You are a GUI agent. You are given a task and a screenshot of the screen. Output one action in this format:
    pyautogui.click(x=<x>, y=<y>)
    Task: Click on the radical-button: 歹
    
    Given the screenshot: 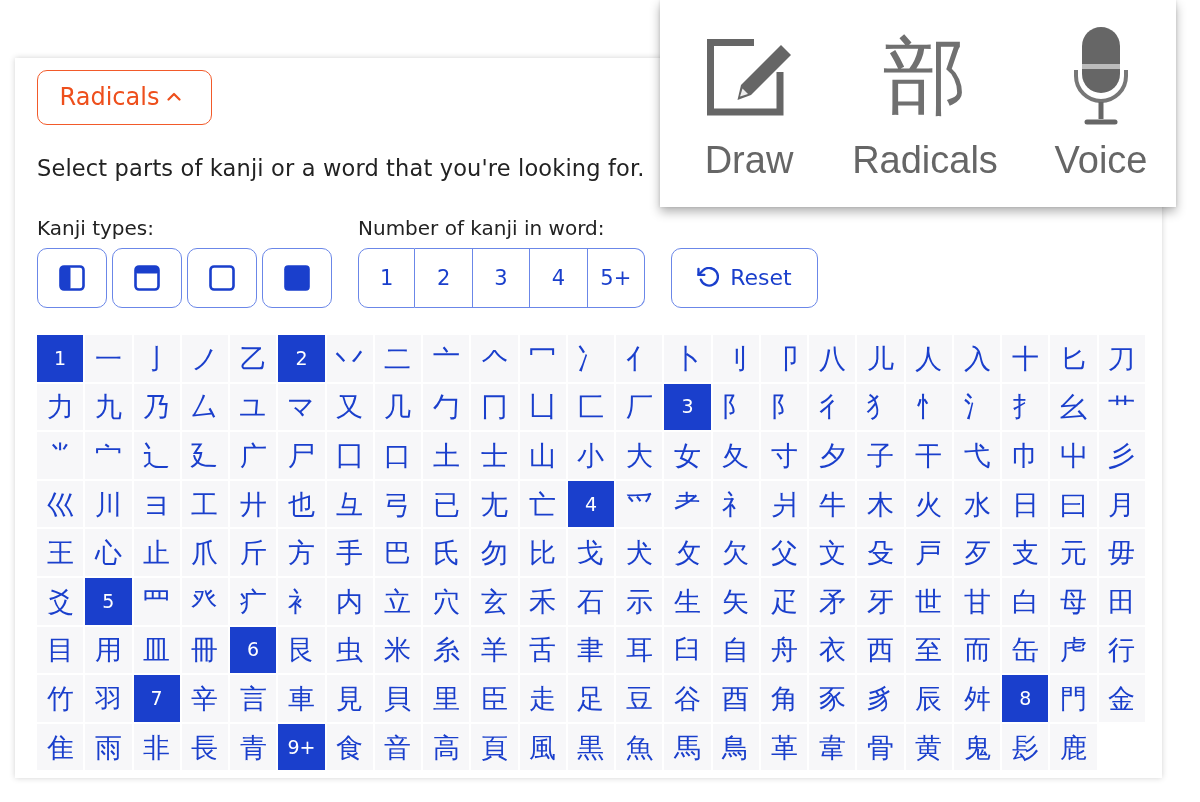 What is the action you would take?
    pyautogui.click(x=977, y=552)
    